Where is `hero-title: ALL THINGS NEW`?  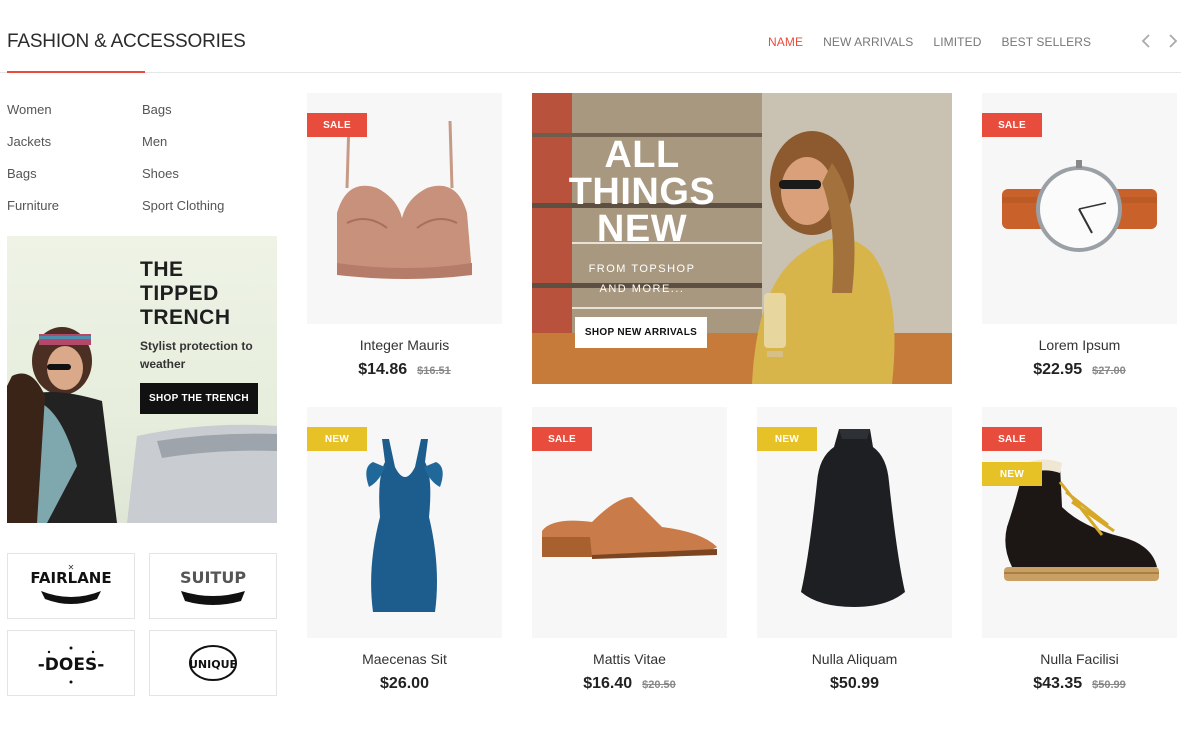
hero-title: ALL THINGS NEW is located at coordinates (642, 192).